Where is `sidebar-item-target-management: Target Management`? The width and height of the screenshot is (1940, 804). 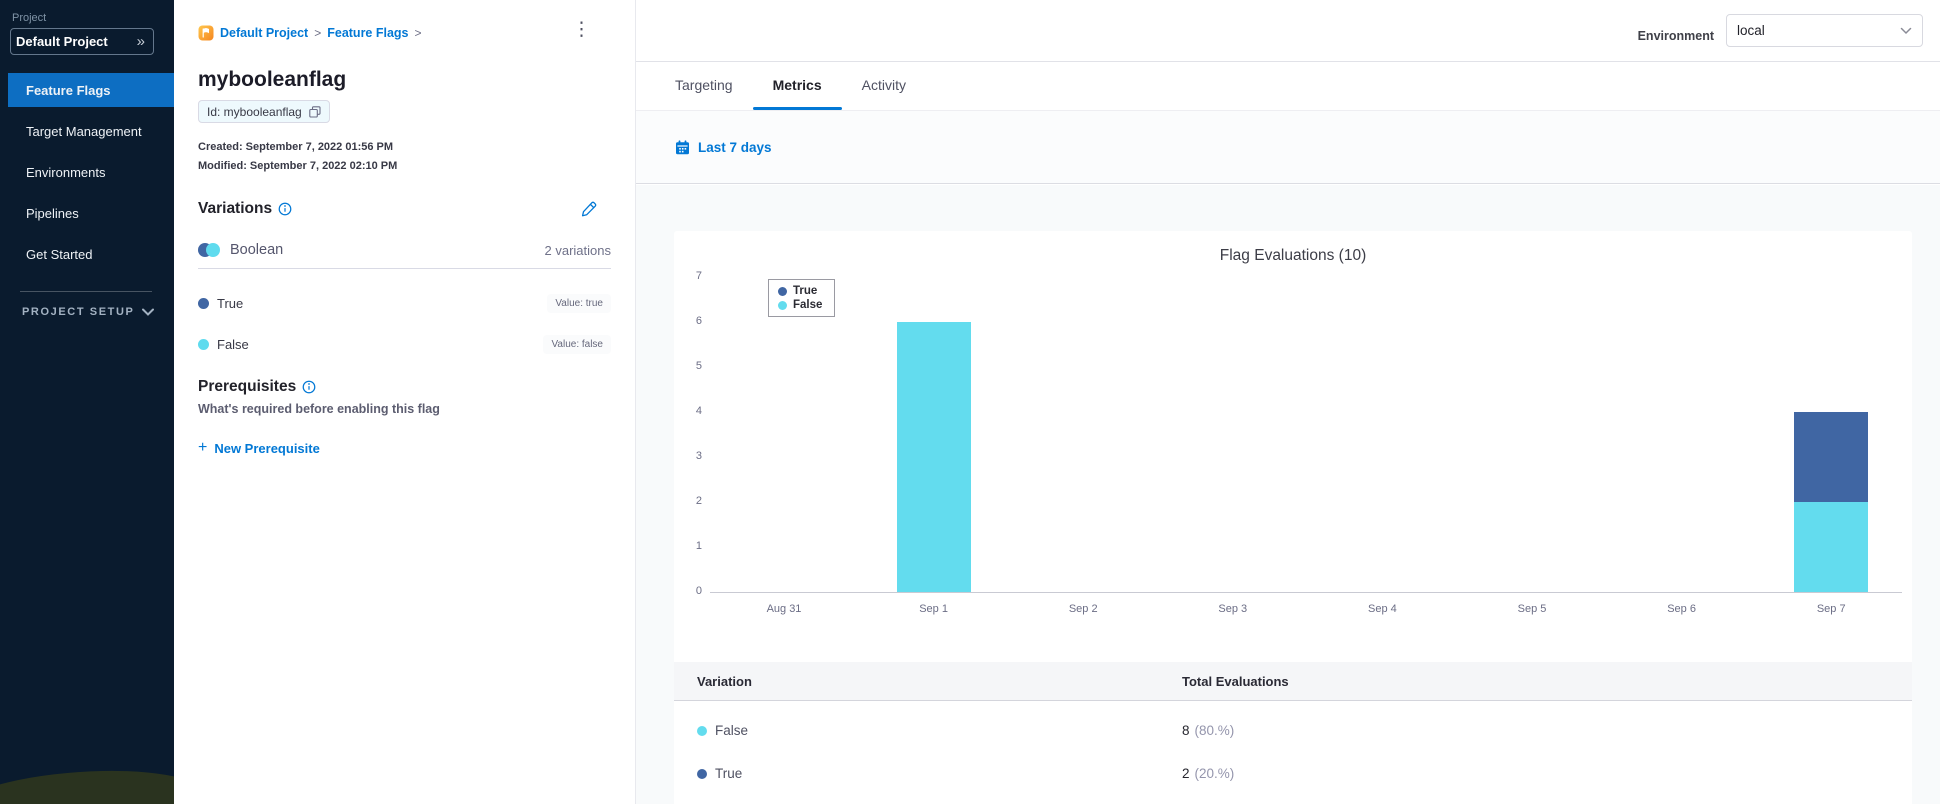 sidebar-item-target-management: Target Management is located at coordinates (87, 131).